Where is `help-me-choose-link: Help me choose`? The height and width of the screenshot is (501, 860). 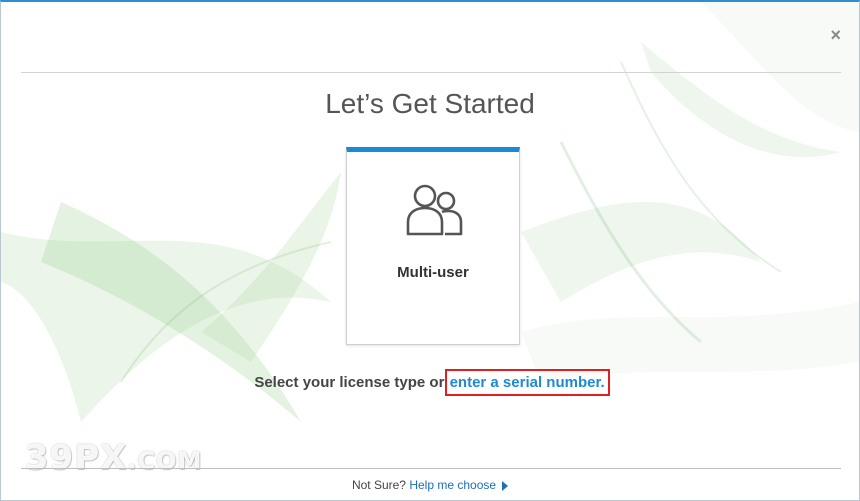
help-me-choose-link: Help me choose is located at coordinates (452, 485).